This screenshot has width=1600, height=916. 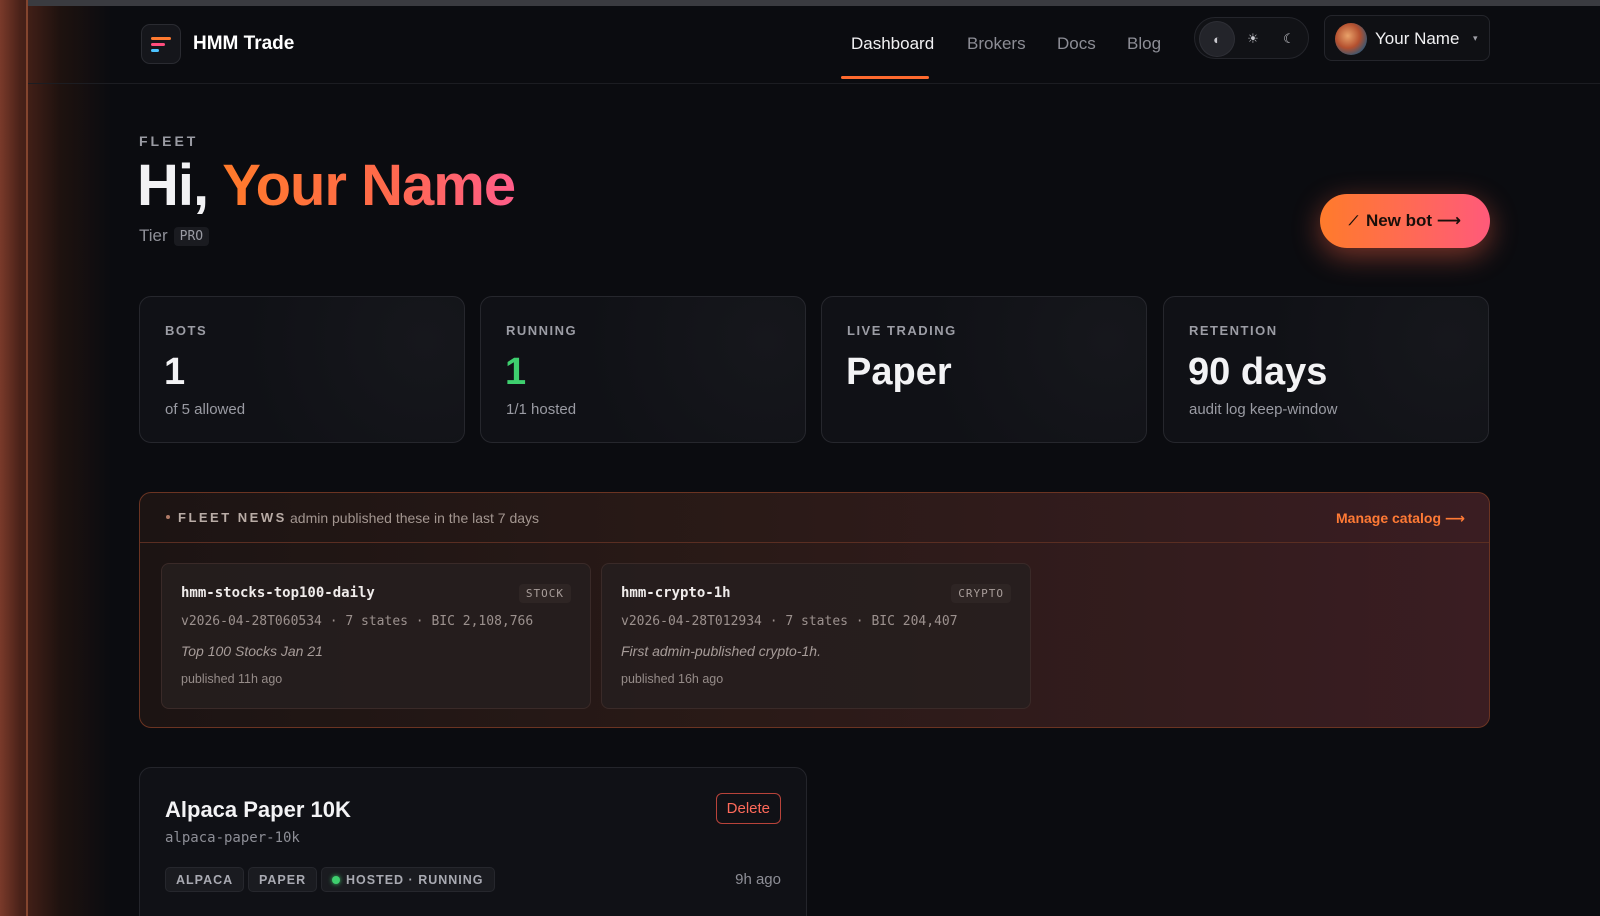 What do you see at coordinates (899, 372) in the screenshot?
I see `stat-value: Paper` at bounding box center [899, 372].